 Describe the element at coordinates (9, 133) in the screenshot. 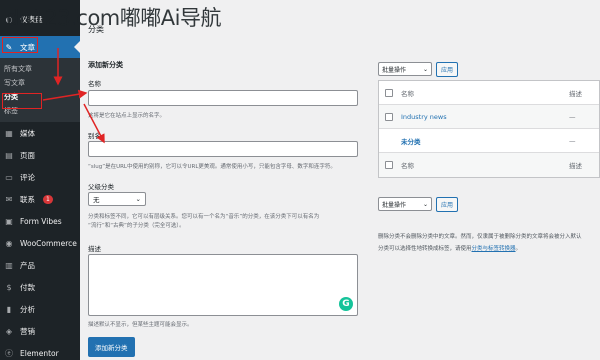

I see `media-icon: ▦` at that location.